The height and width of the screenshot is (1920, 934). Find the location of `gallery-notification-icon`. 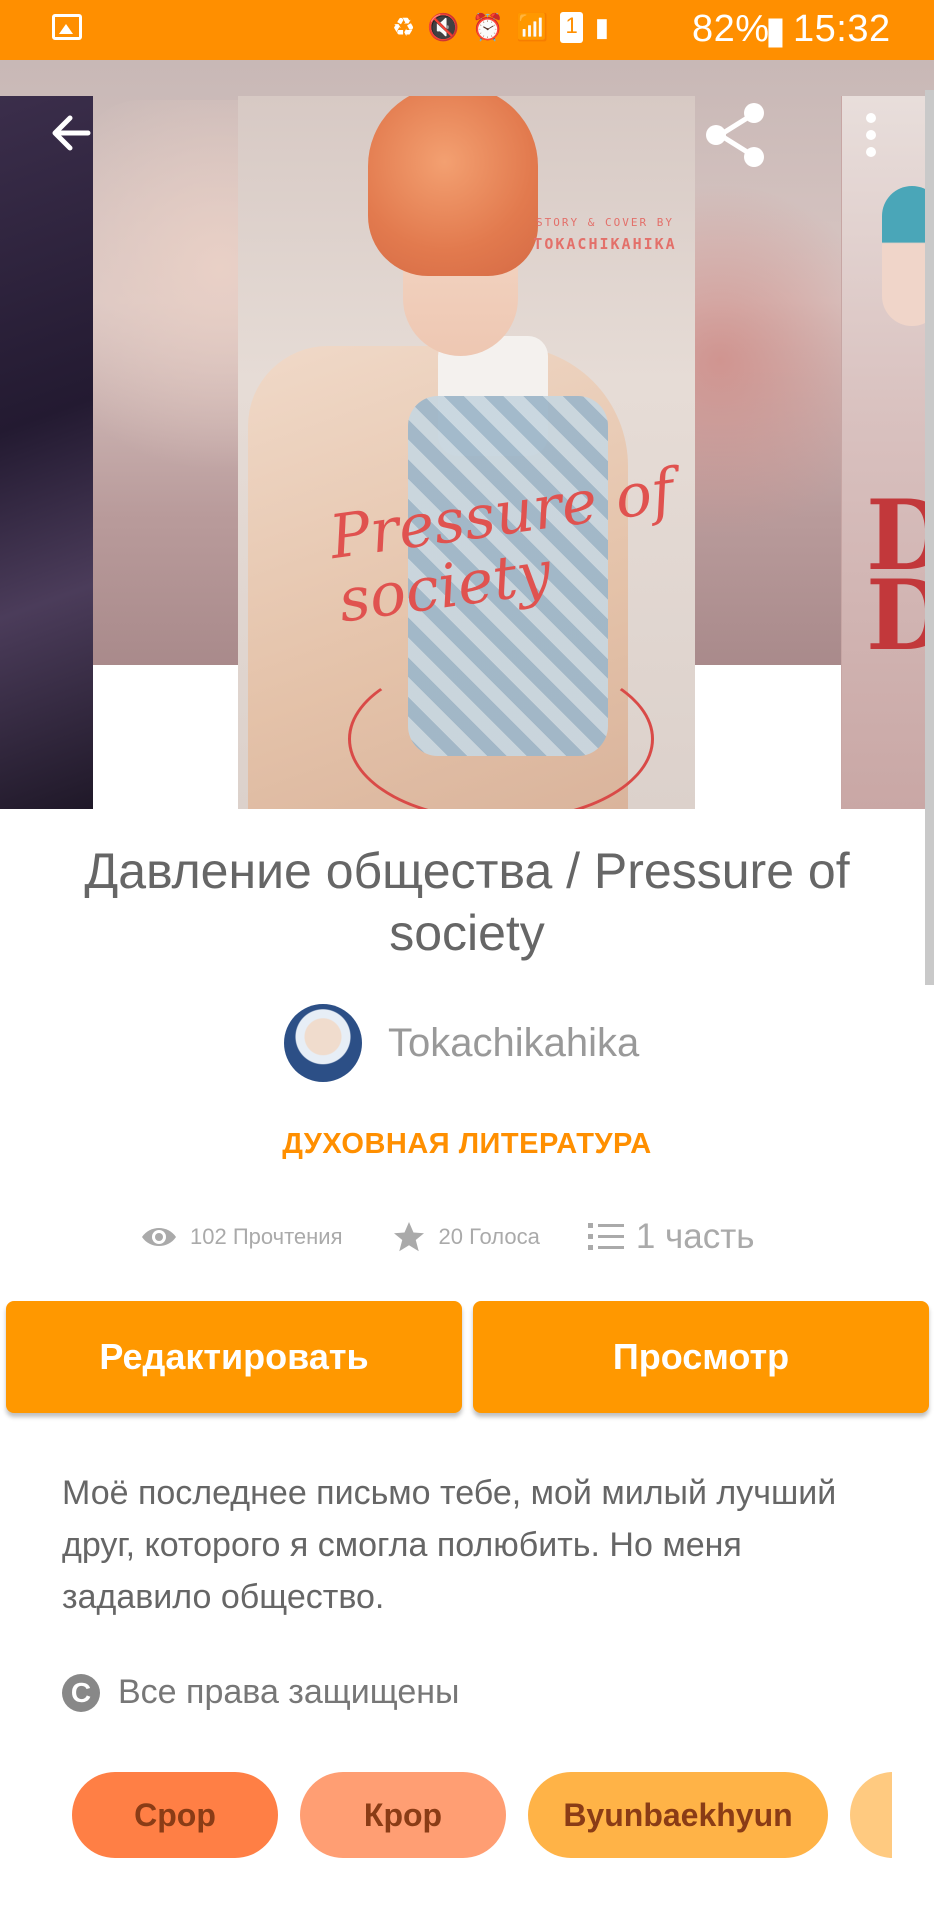

gallery-notification-icon is located at coordinates (67, 27).